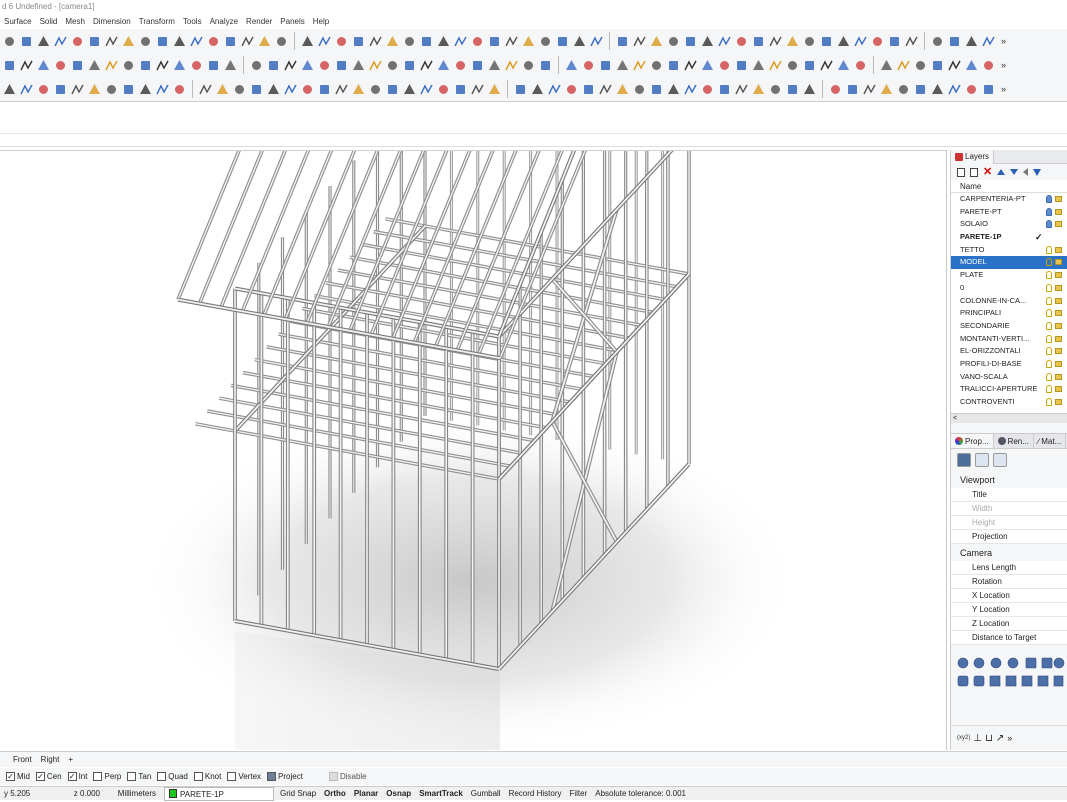 The image size is (1067, 802). I want to click on new-sublayer-icon, so click(974, 172).